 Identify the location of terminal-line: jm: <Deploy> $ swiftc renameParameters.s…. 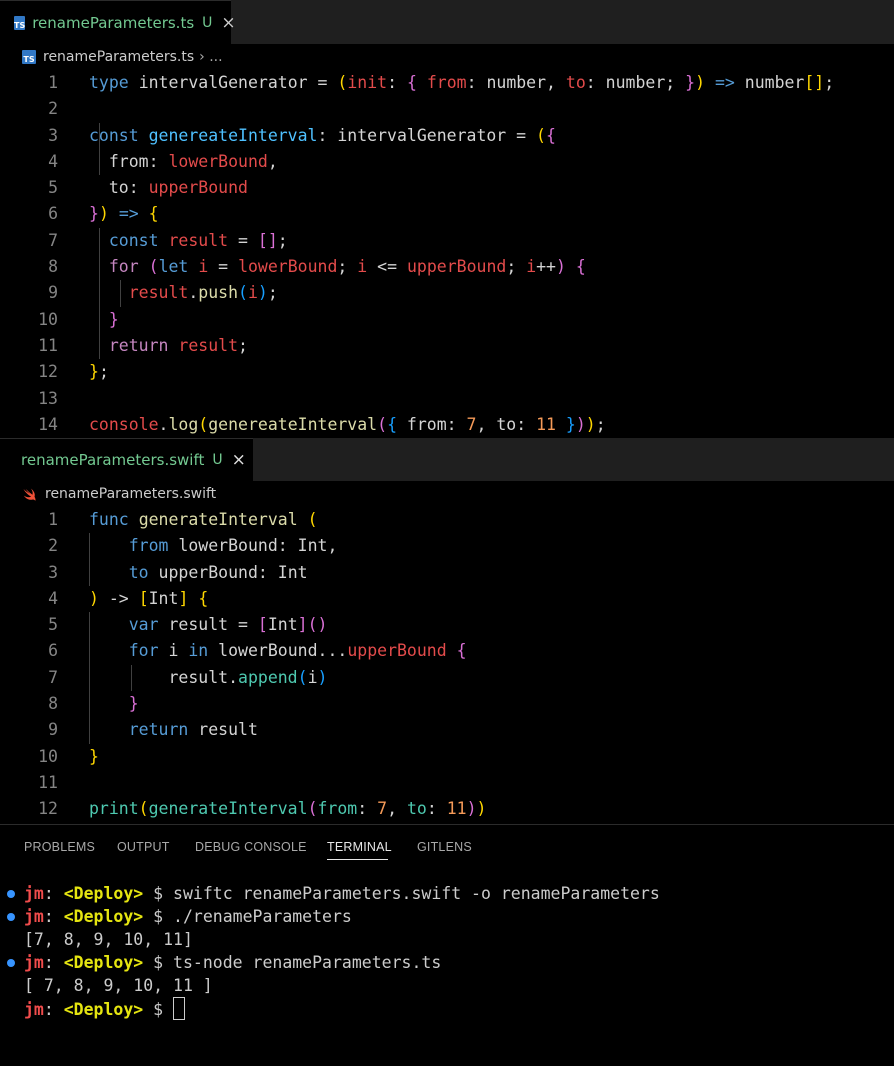
(447, 893).